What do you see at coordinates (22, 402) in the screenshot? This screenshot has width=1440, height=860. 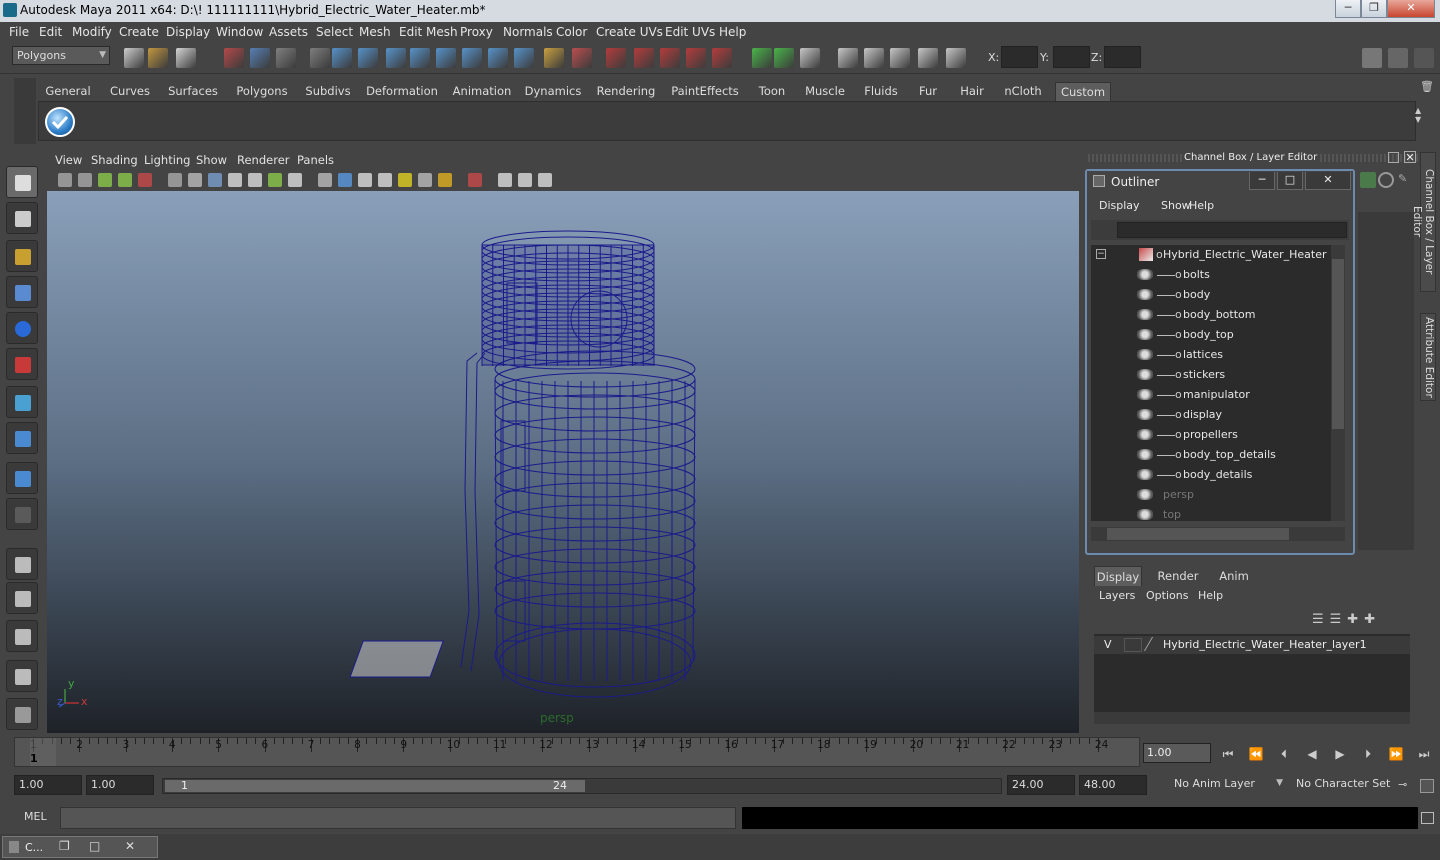 I see `move-tool-icon` at bounding box center [22, 402].